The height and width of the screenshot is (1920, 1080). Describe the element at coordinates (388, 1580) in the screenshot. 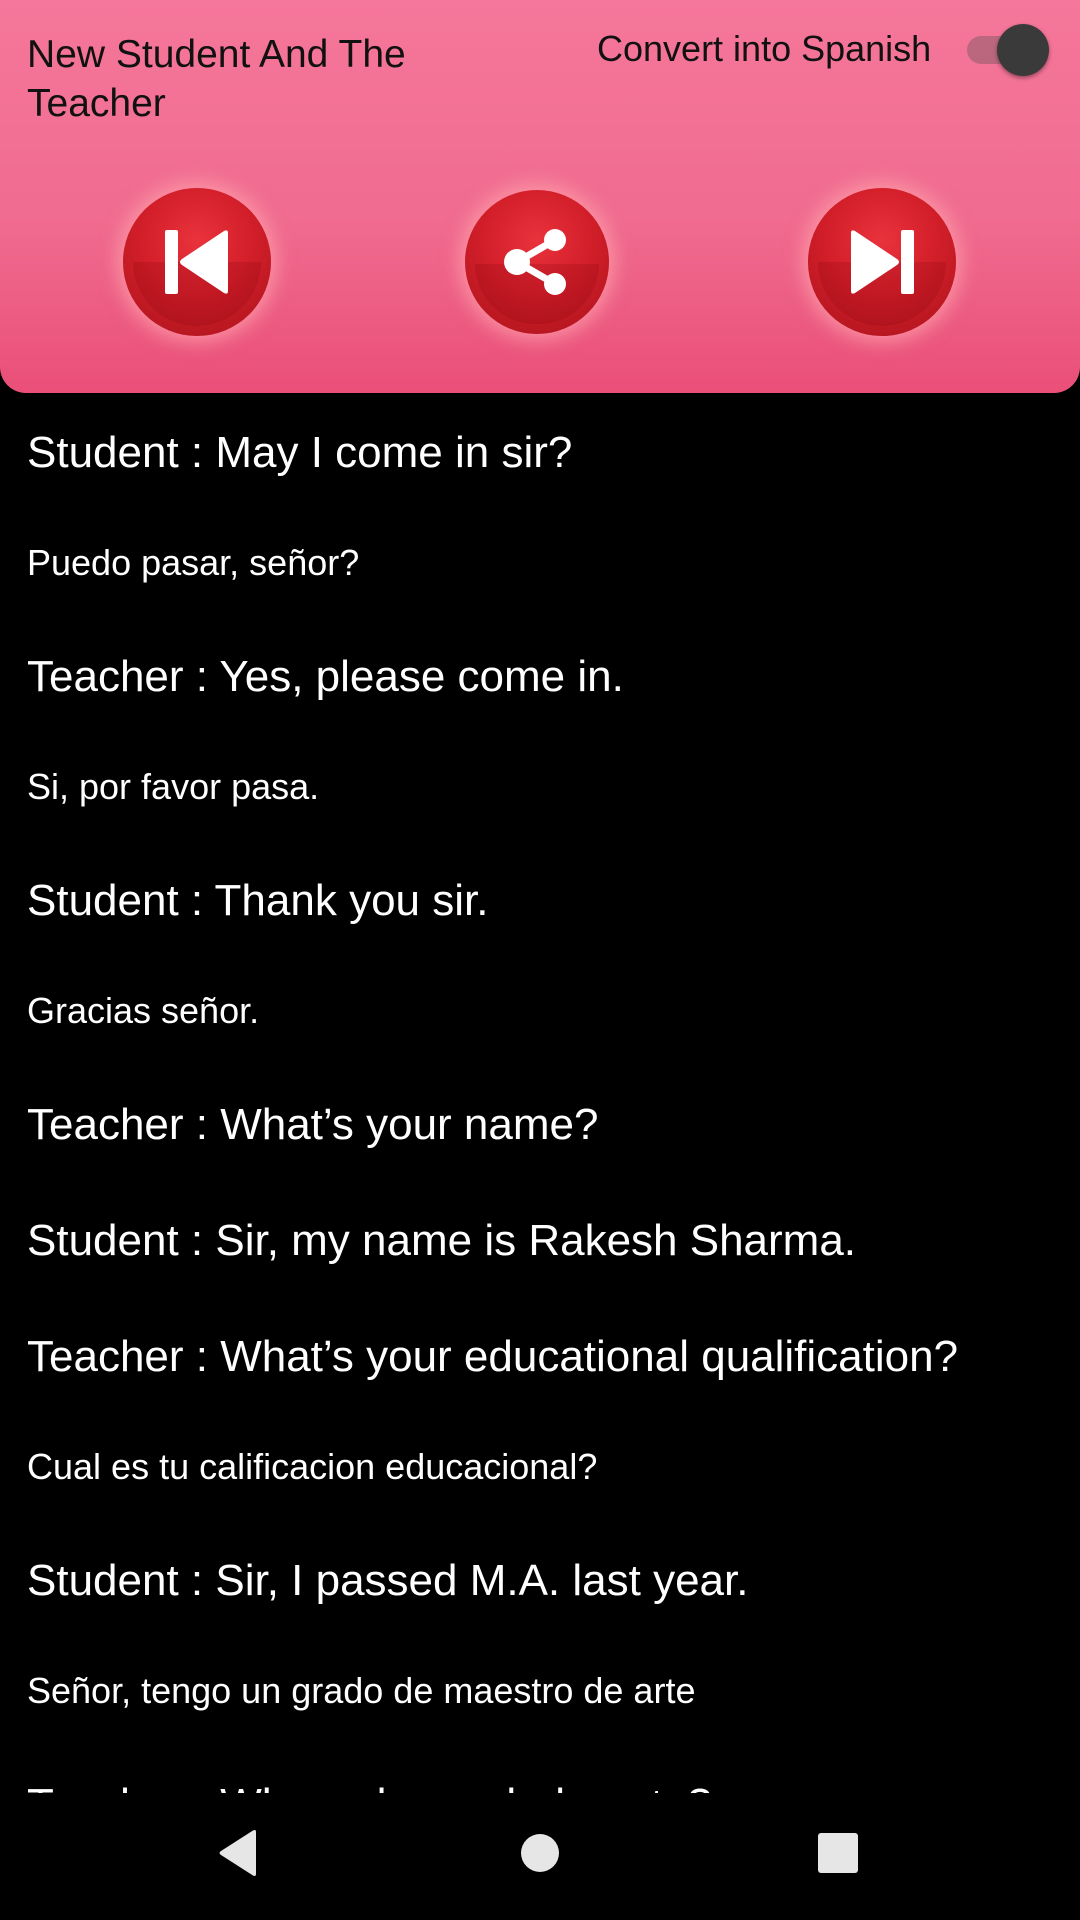

I see `dialogue-line-english: Student : Sir, I passed M.A. last year.` at that location.